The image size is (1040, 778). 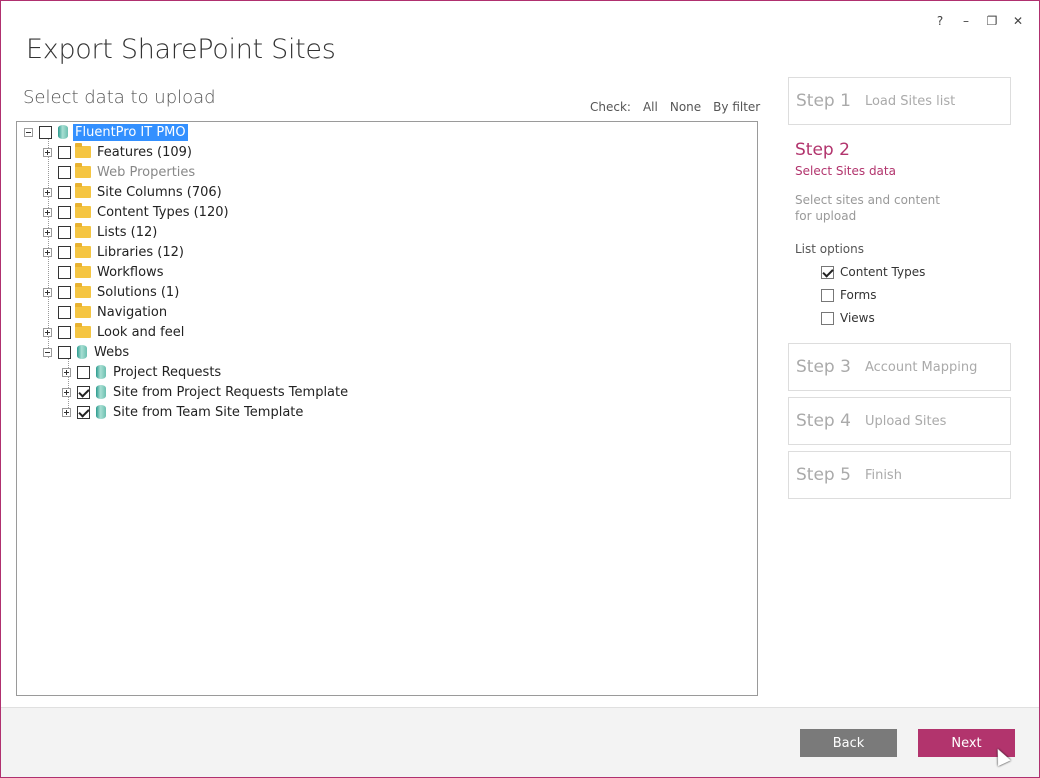 What do you see at coordinates (921, 367) in the screenshot?
I see `step-name: Account Mapping` at bounding box center [921, 367].